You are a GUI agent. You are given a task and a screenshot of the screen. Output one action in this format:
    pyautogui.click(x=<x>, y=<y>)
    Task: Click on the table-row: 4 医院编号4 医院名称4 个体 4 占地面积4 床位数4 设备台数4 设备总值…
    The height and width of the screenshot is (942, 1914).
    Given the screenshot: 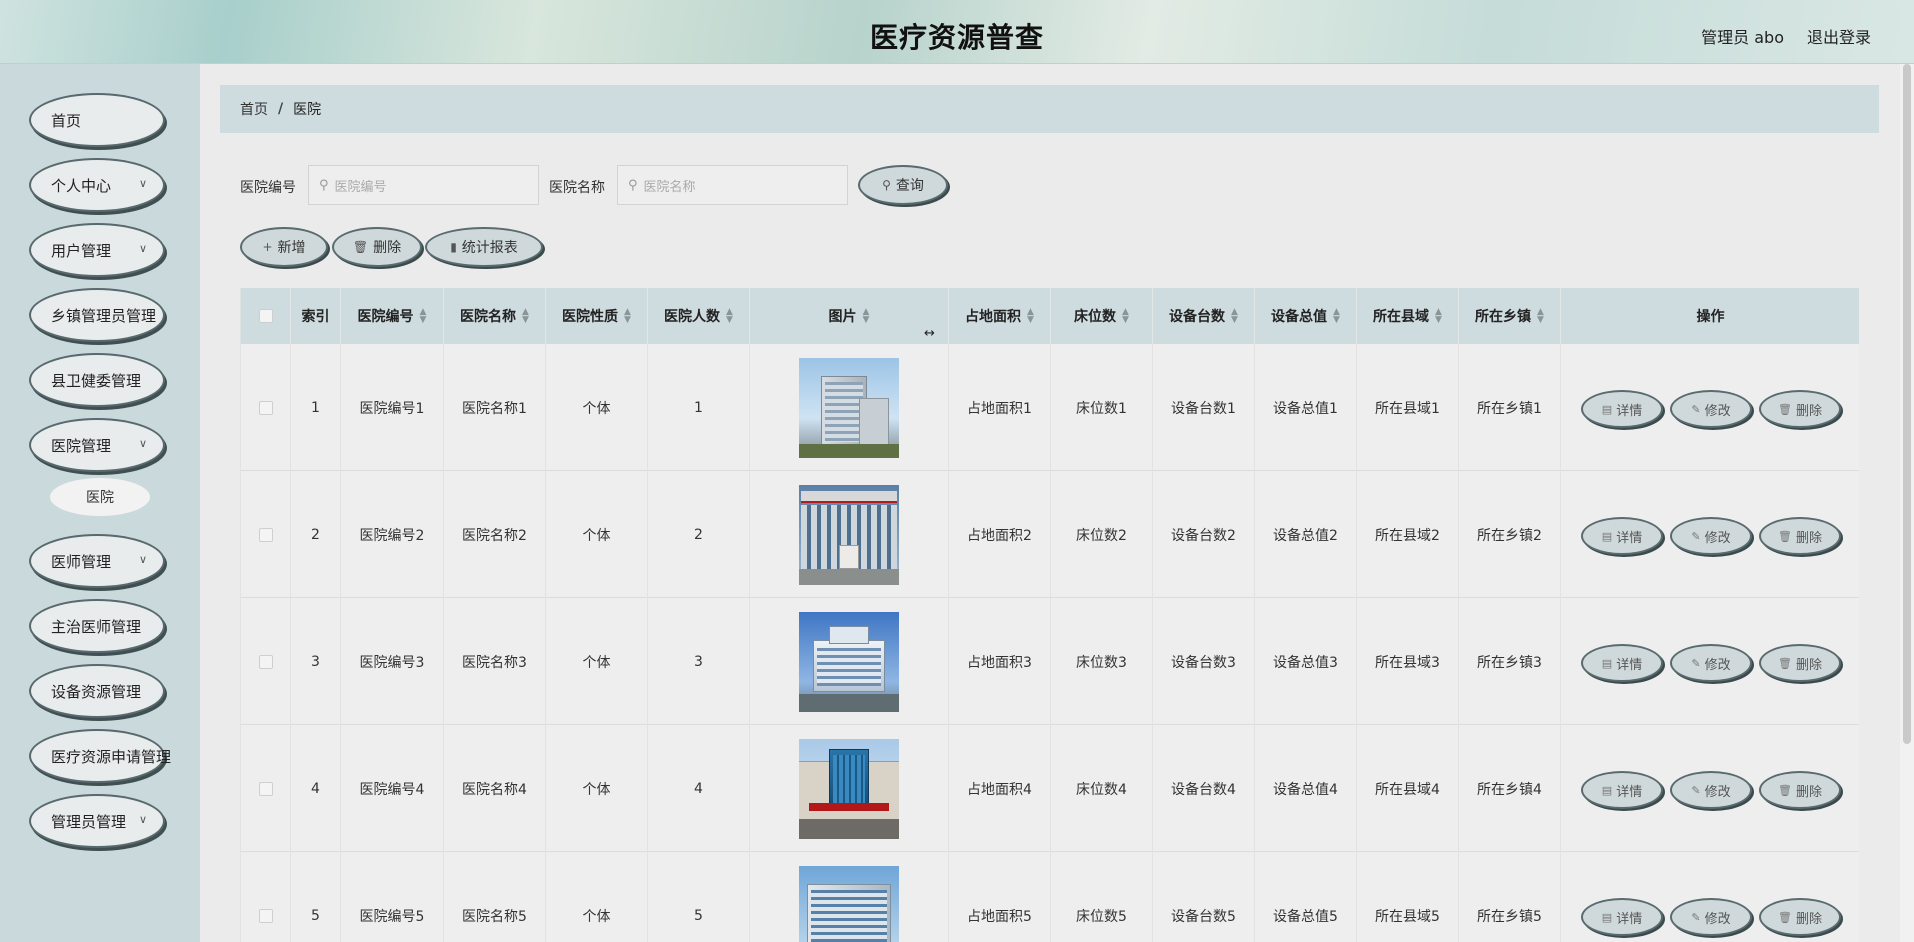 What is the action you would take?
    pyautogui.click(x=1050, y=788)
    